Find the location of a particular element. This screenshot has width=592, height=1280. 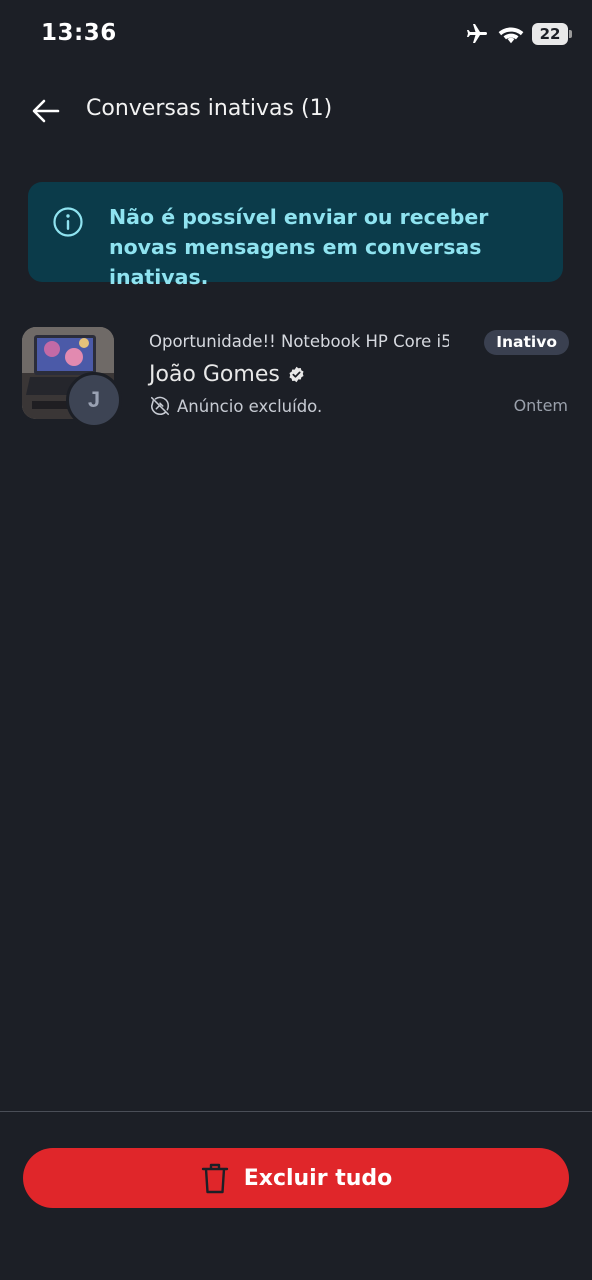

info-circle-icon is located at coordinates (68, 222).